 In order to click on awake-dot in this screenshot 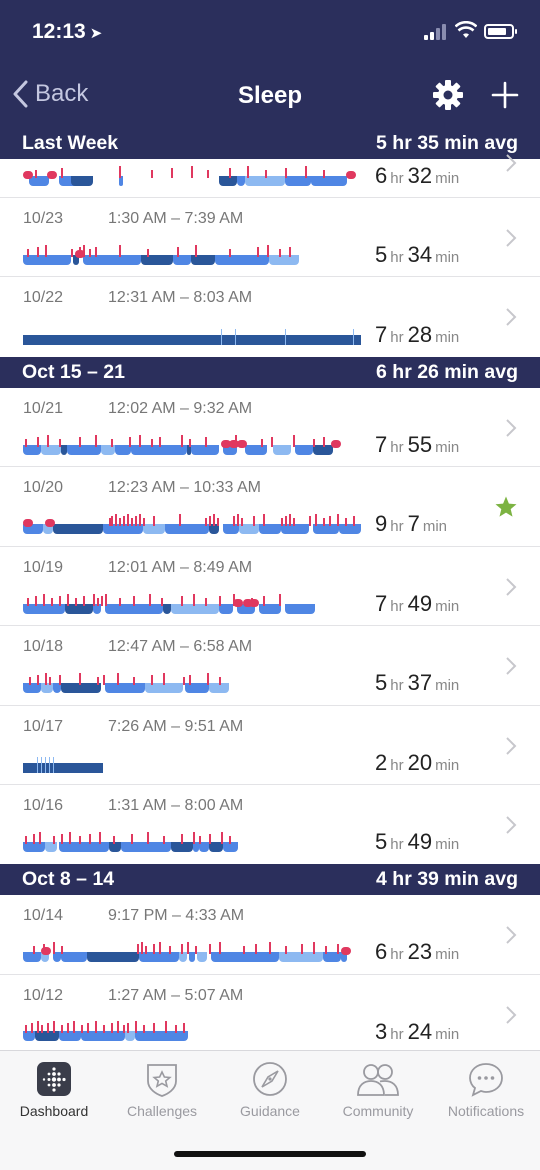, I will do `click(28, 523)`.